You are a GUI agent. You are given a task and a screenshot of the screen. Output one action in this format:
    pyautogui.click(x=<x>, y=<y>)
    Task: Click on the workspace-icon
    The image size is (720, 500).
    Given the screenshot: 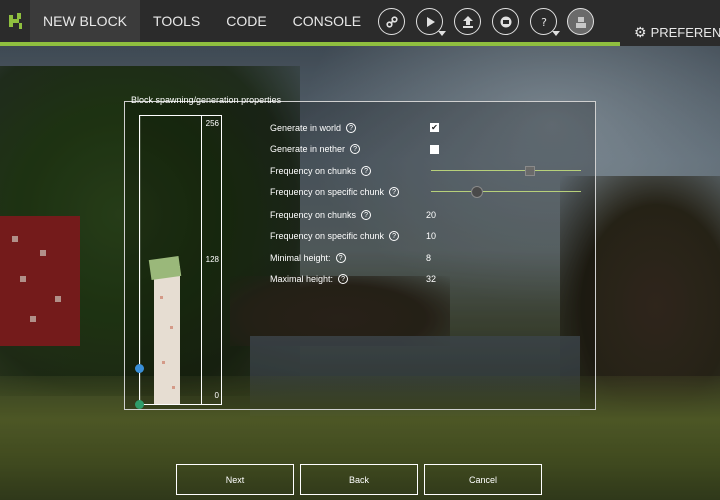 What is the action you would take?
    pyautogui.click(x=505, y=21)
    